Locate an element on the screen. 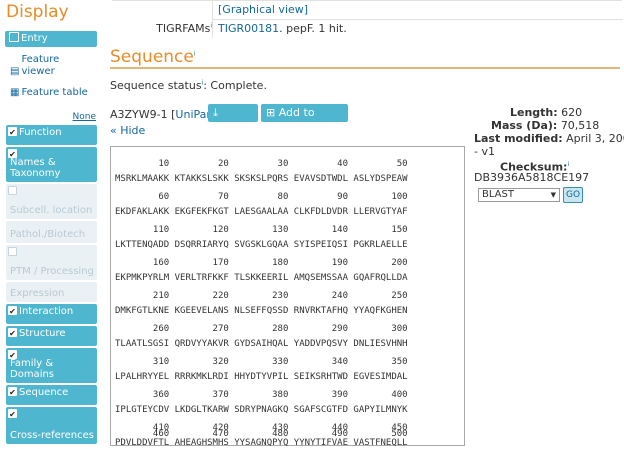  tigrfams-label: TIGRFAMsi is located at coordinates (184, 28).